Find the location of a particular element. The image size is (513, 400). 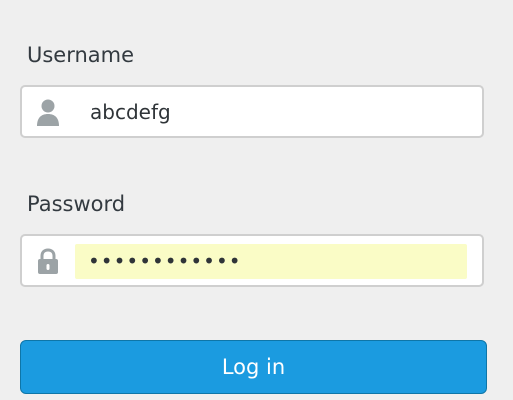

password-label: Password is located at coordinates (76, 204).